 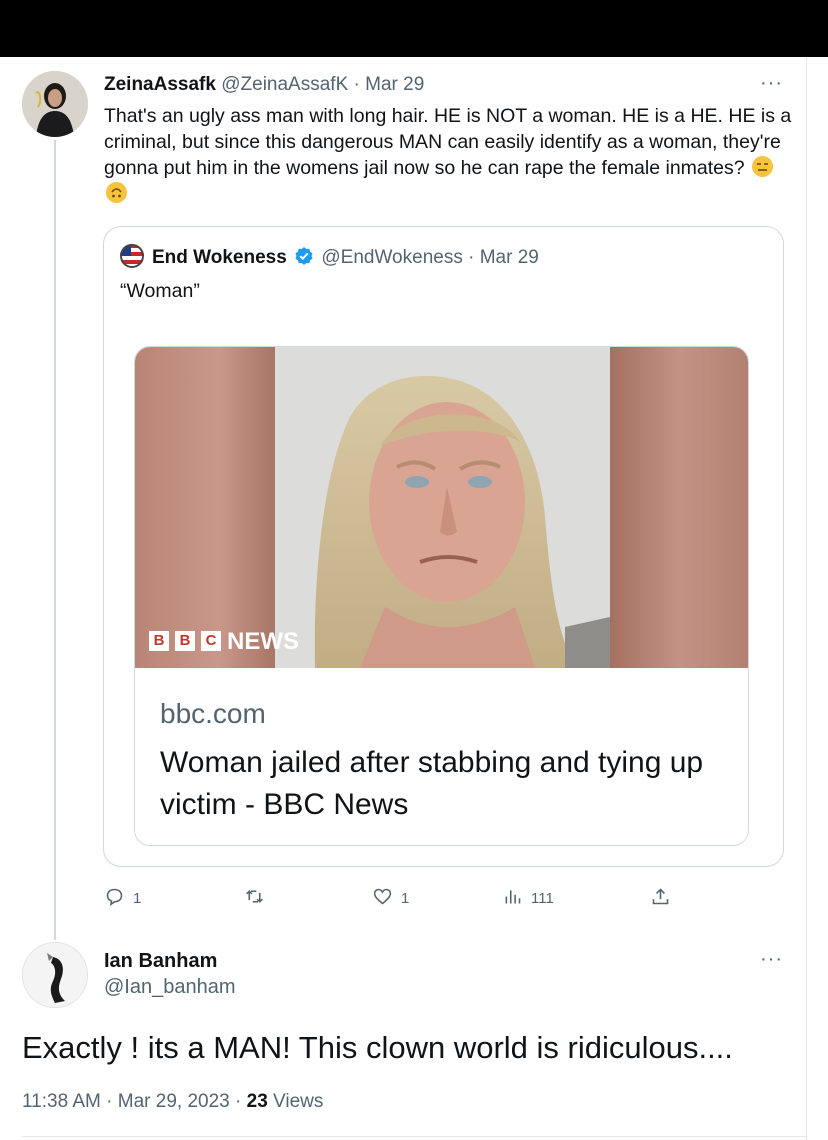 I want to click on quoted-date: Mar 29, so click(x=509, y=257).